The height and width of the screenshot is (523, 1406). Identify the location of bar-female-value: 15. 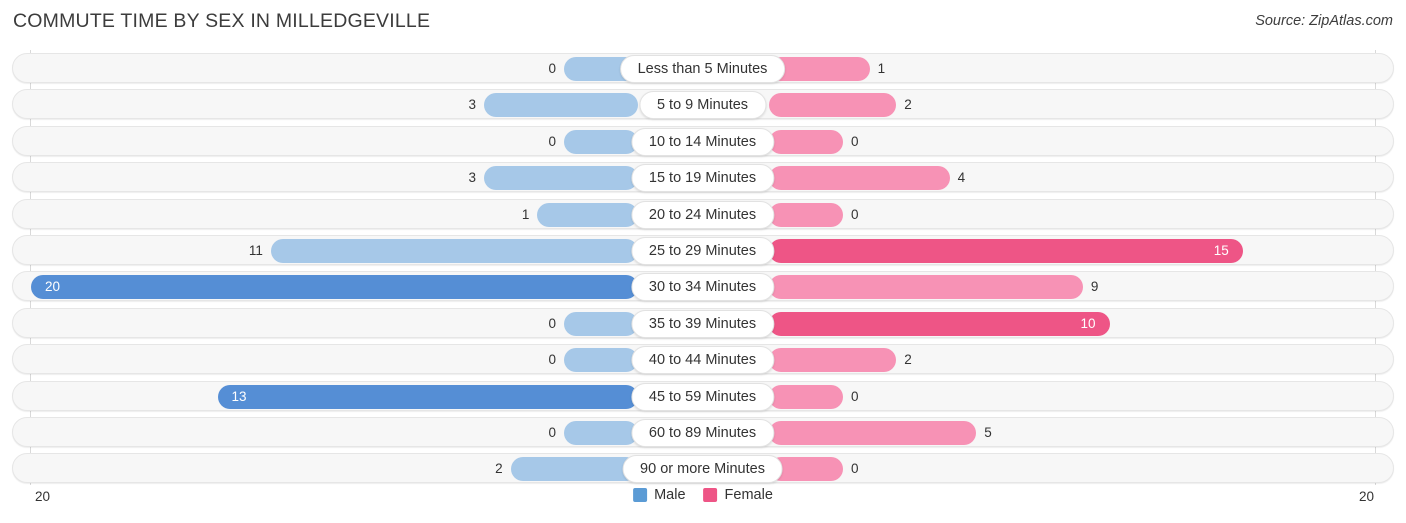
(1221, 250).